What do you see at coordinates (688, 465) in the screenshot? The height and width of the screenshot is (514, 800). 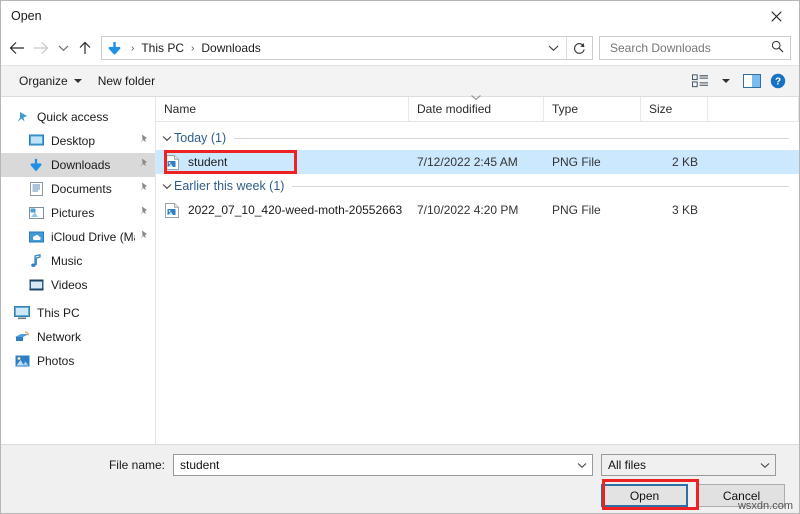 I see `file-type-filter-dropdown: All files` at bounding box center [688, 465].